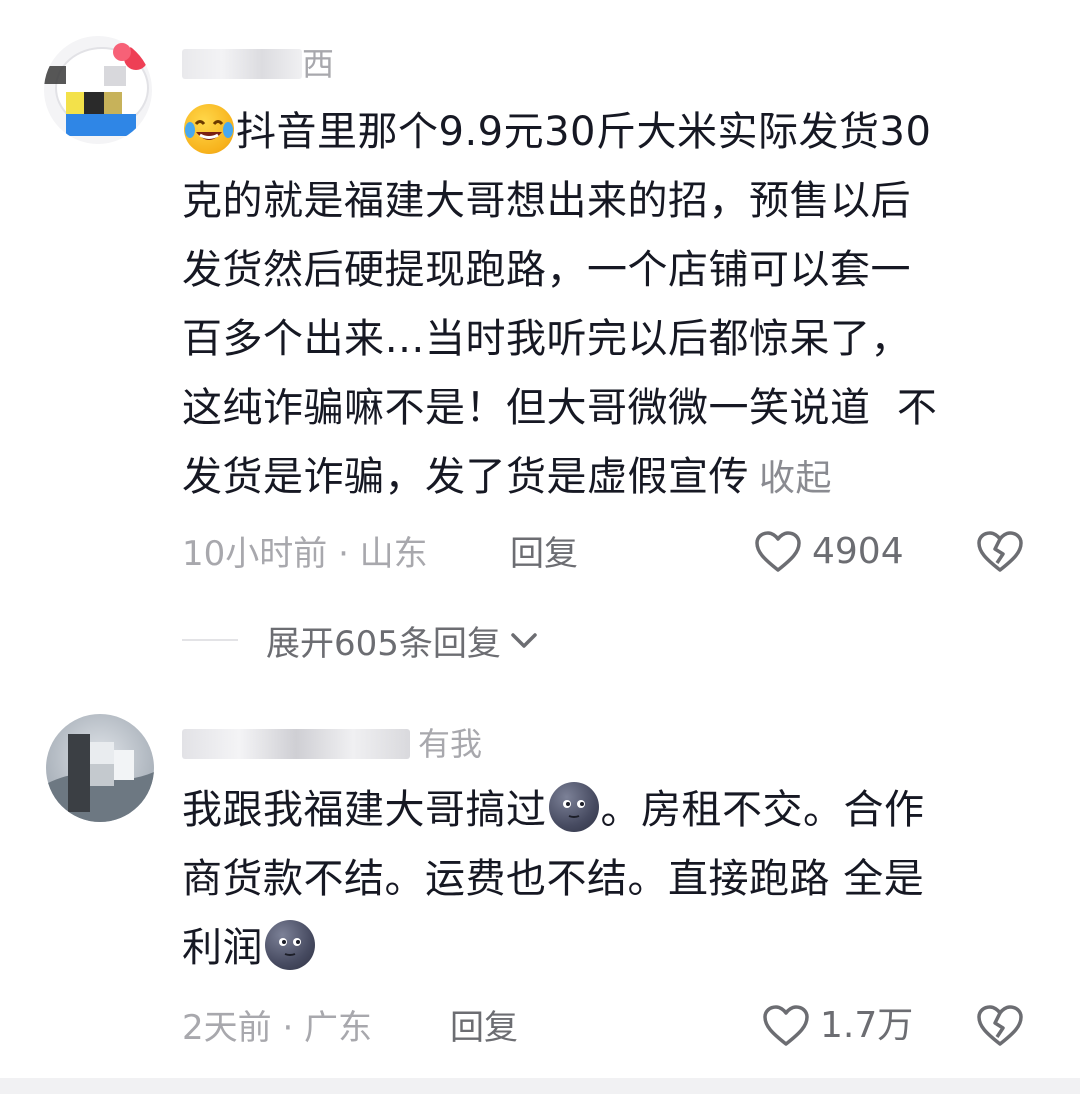  What do you see at coordinates (383, 643) in the screenshot?
I see `expand-replies-label: 展开605条回复` at bounding box center [383, 643].